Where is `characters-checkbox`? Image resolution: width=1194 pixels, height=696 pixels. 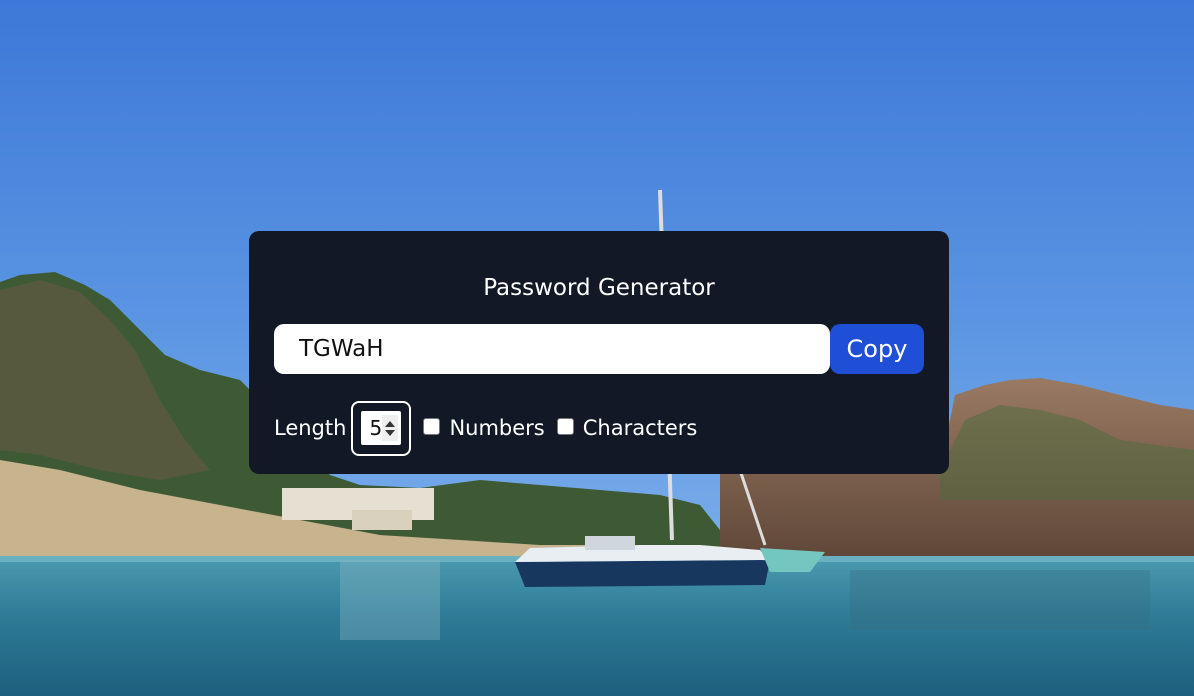 characters-checkbox is located at coordinates (565, 426).